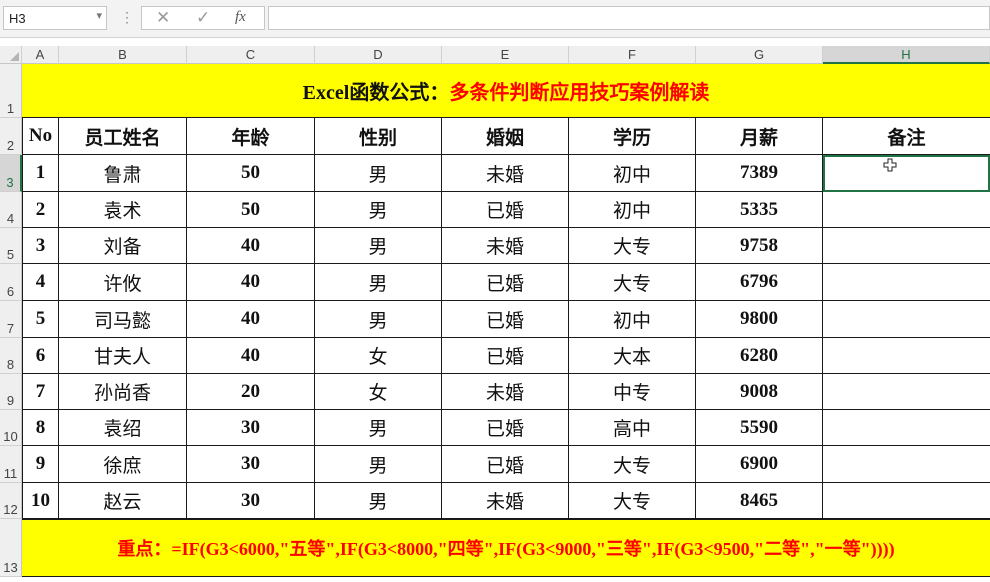 This screenshot has height=582, width=990. What do you see at coordinates (906, 55) in the screenshot?
I see `column-header-h: H` at bounding box center [906, 55].